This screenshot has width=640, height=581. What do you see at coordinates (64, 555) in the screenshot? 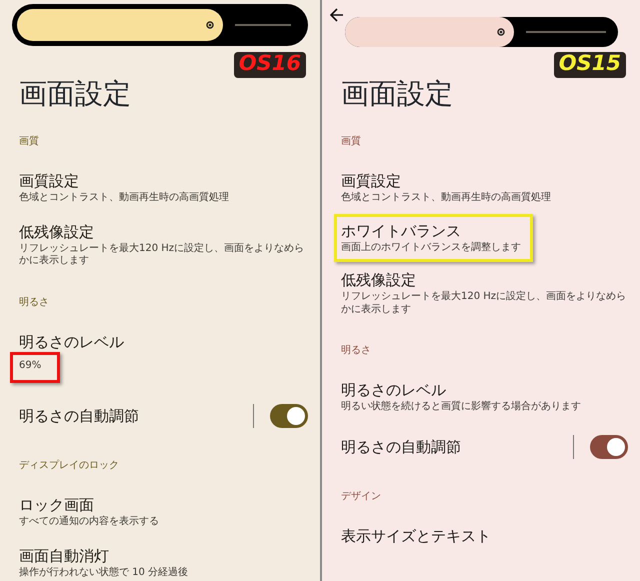
I see `setting-title: 画面自動消灯` at bounding box center [64, 555].